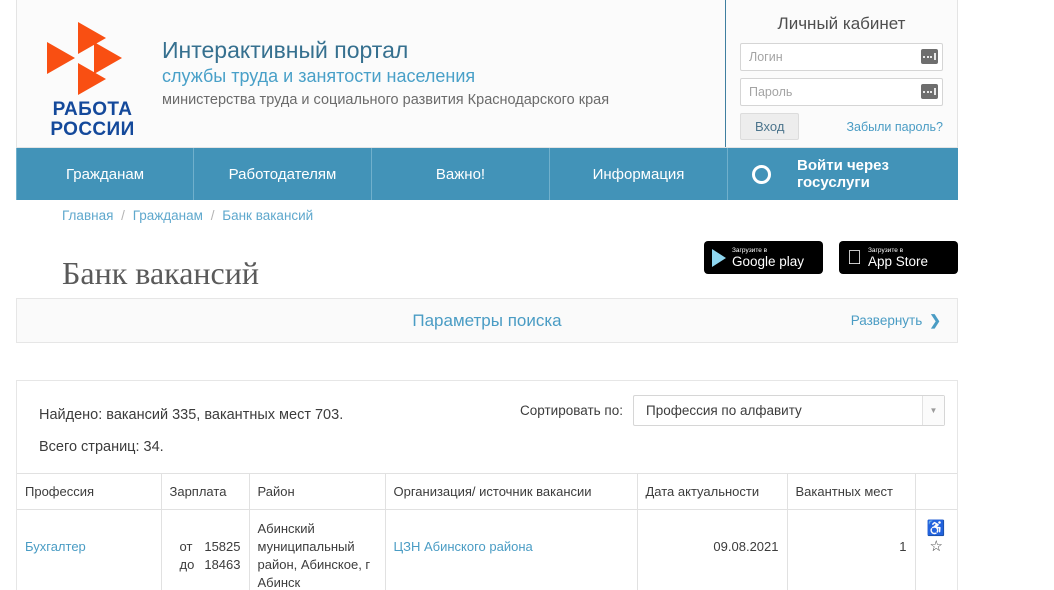 Image resolution: width=1054 pixels, height=590 pixels. Describe the element at coordinates (285, 50) in the screenshot. I see `portal-title-main: Интерактивный портал` at that location.